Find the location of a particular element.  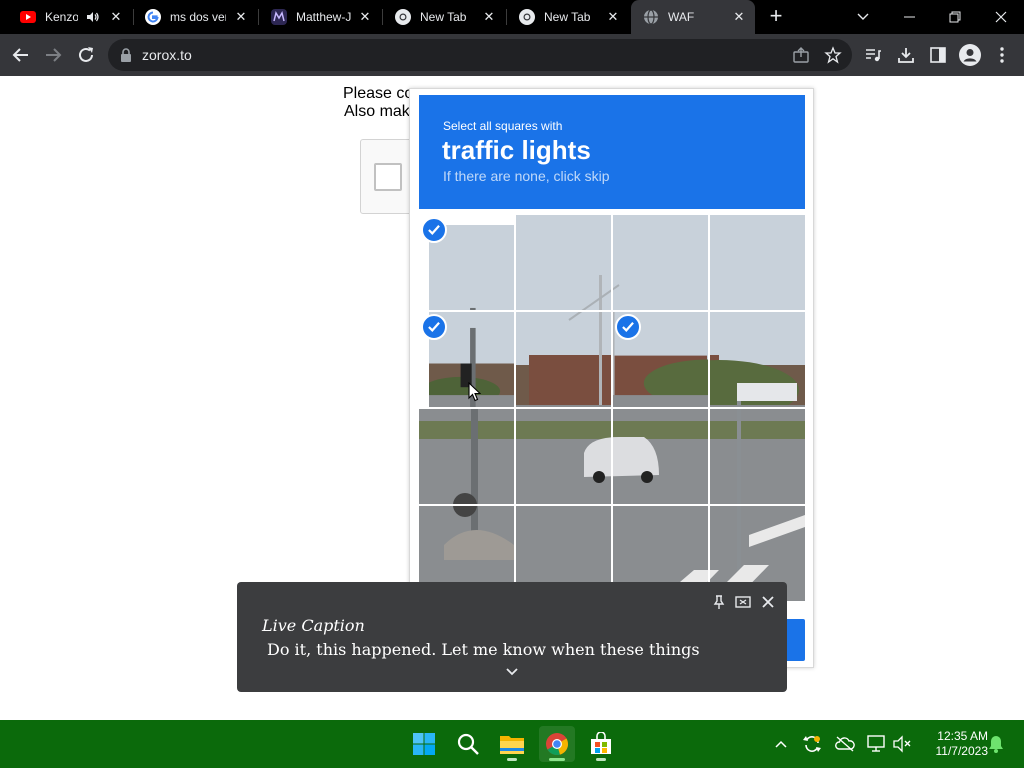

restore-button is located at coordinates (955, 17).